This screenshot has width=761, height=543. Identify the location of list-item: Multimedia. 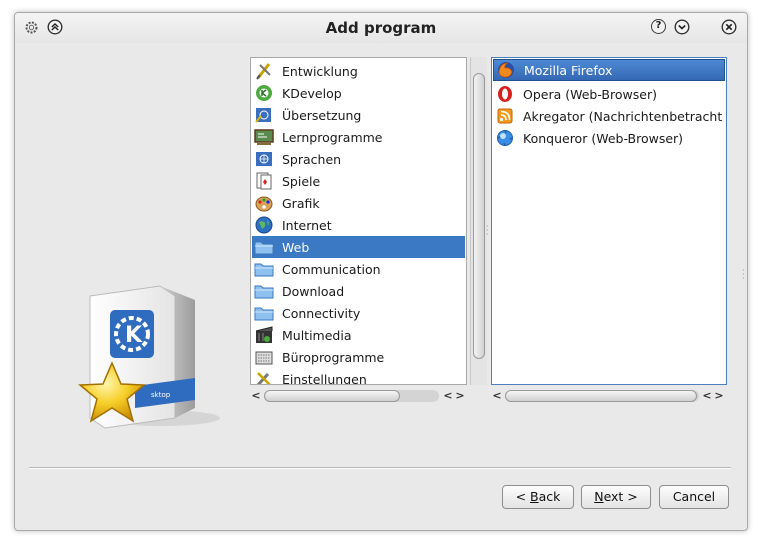
(358, 335).